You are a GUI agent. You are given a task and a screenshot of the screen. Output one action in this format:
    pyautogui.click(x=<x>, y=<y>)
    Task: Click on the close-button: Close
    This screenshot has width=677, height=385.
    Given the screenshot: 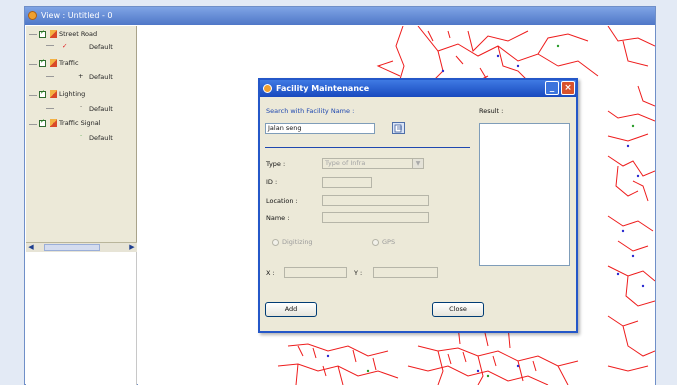 What is the action you would take?
    pyautogui.click(x=458, y=309)
    